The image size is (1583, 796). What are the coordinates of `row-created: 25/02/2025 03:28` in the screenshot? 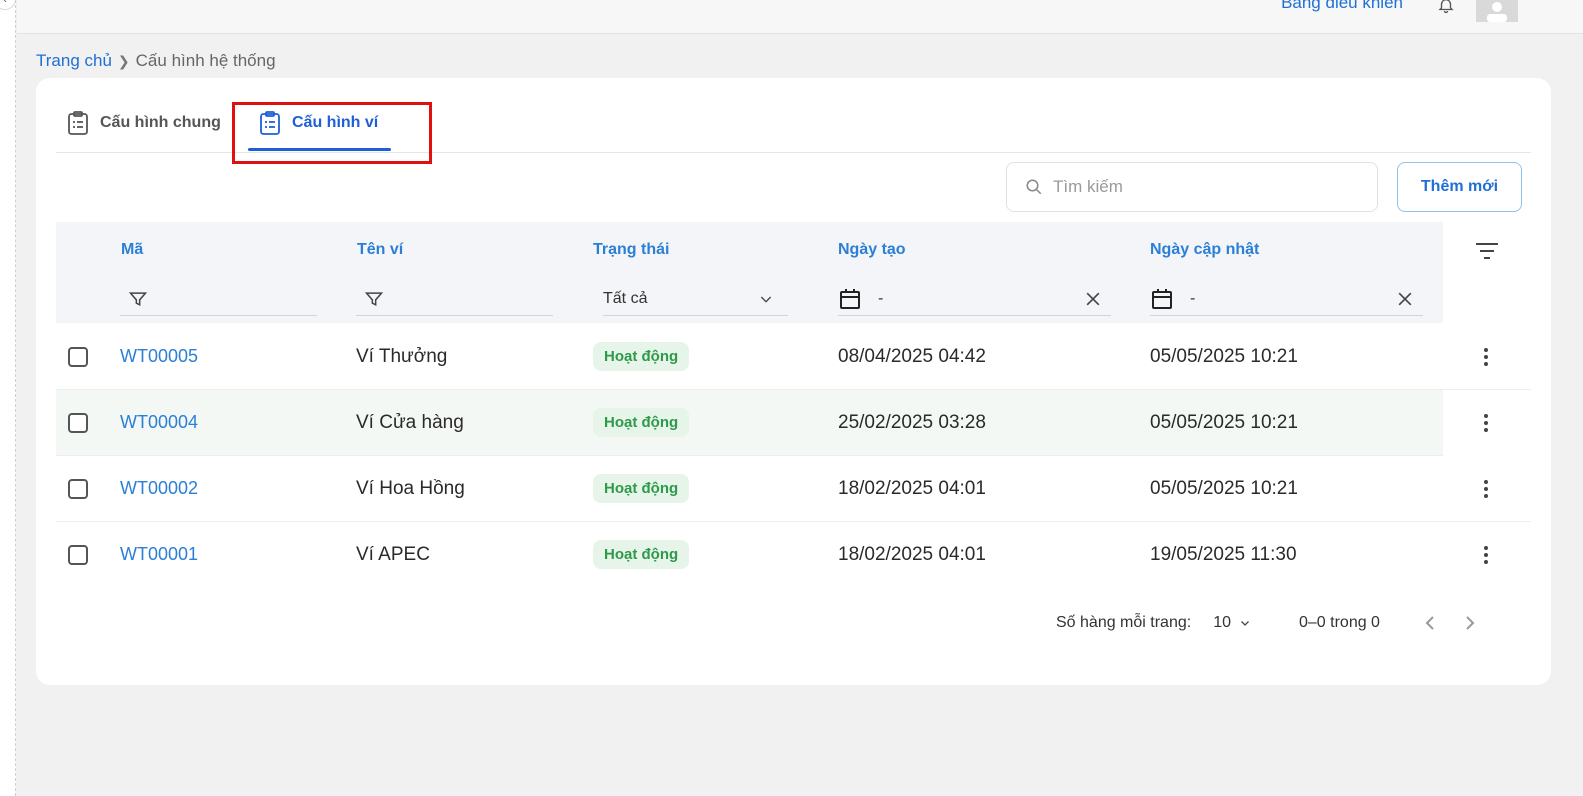 It's located at (912, 422).